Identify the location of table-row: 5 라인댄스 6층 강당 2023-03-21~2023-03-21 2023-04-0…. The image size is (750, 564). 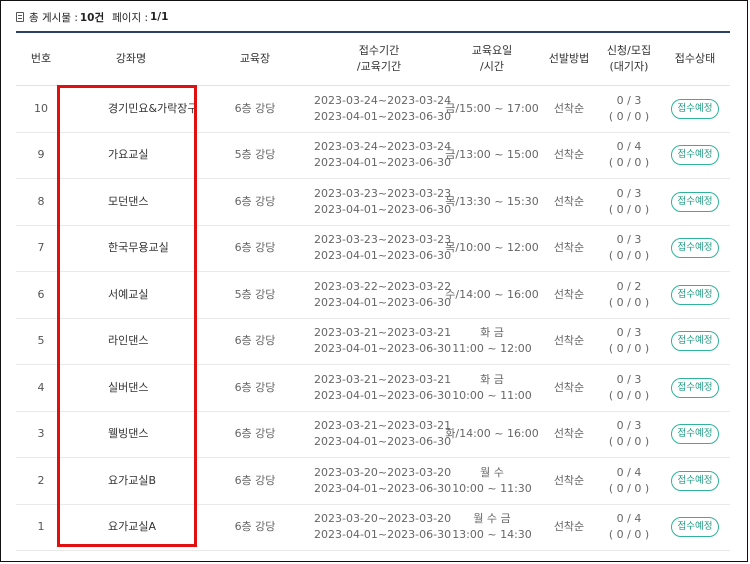
(373, 341).